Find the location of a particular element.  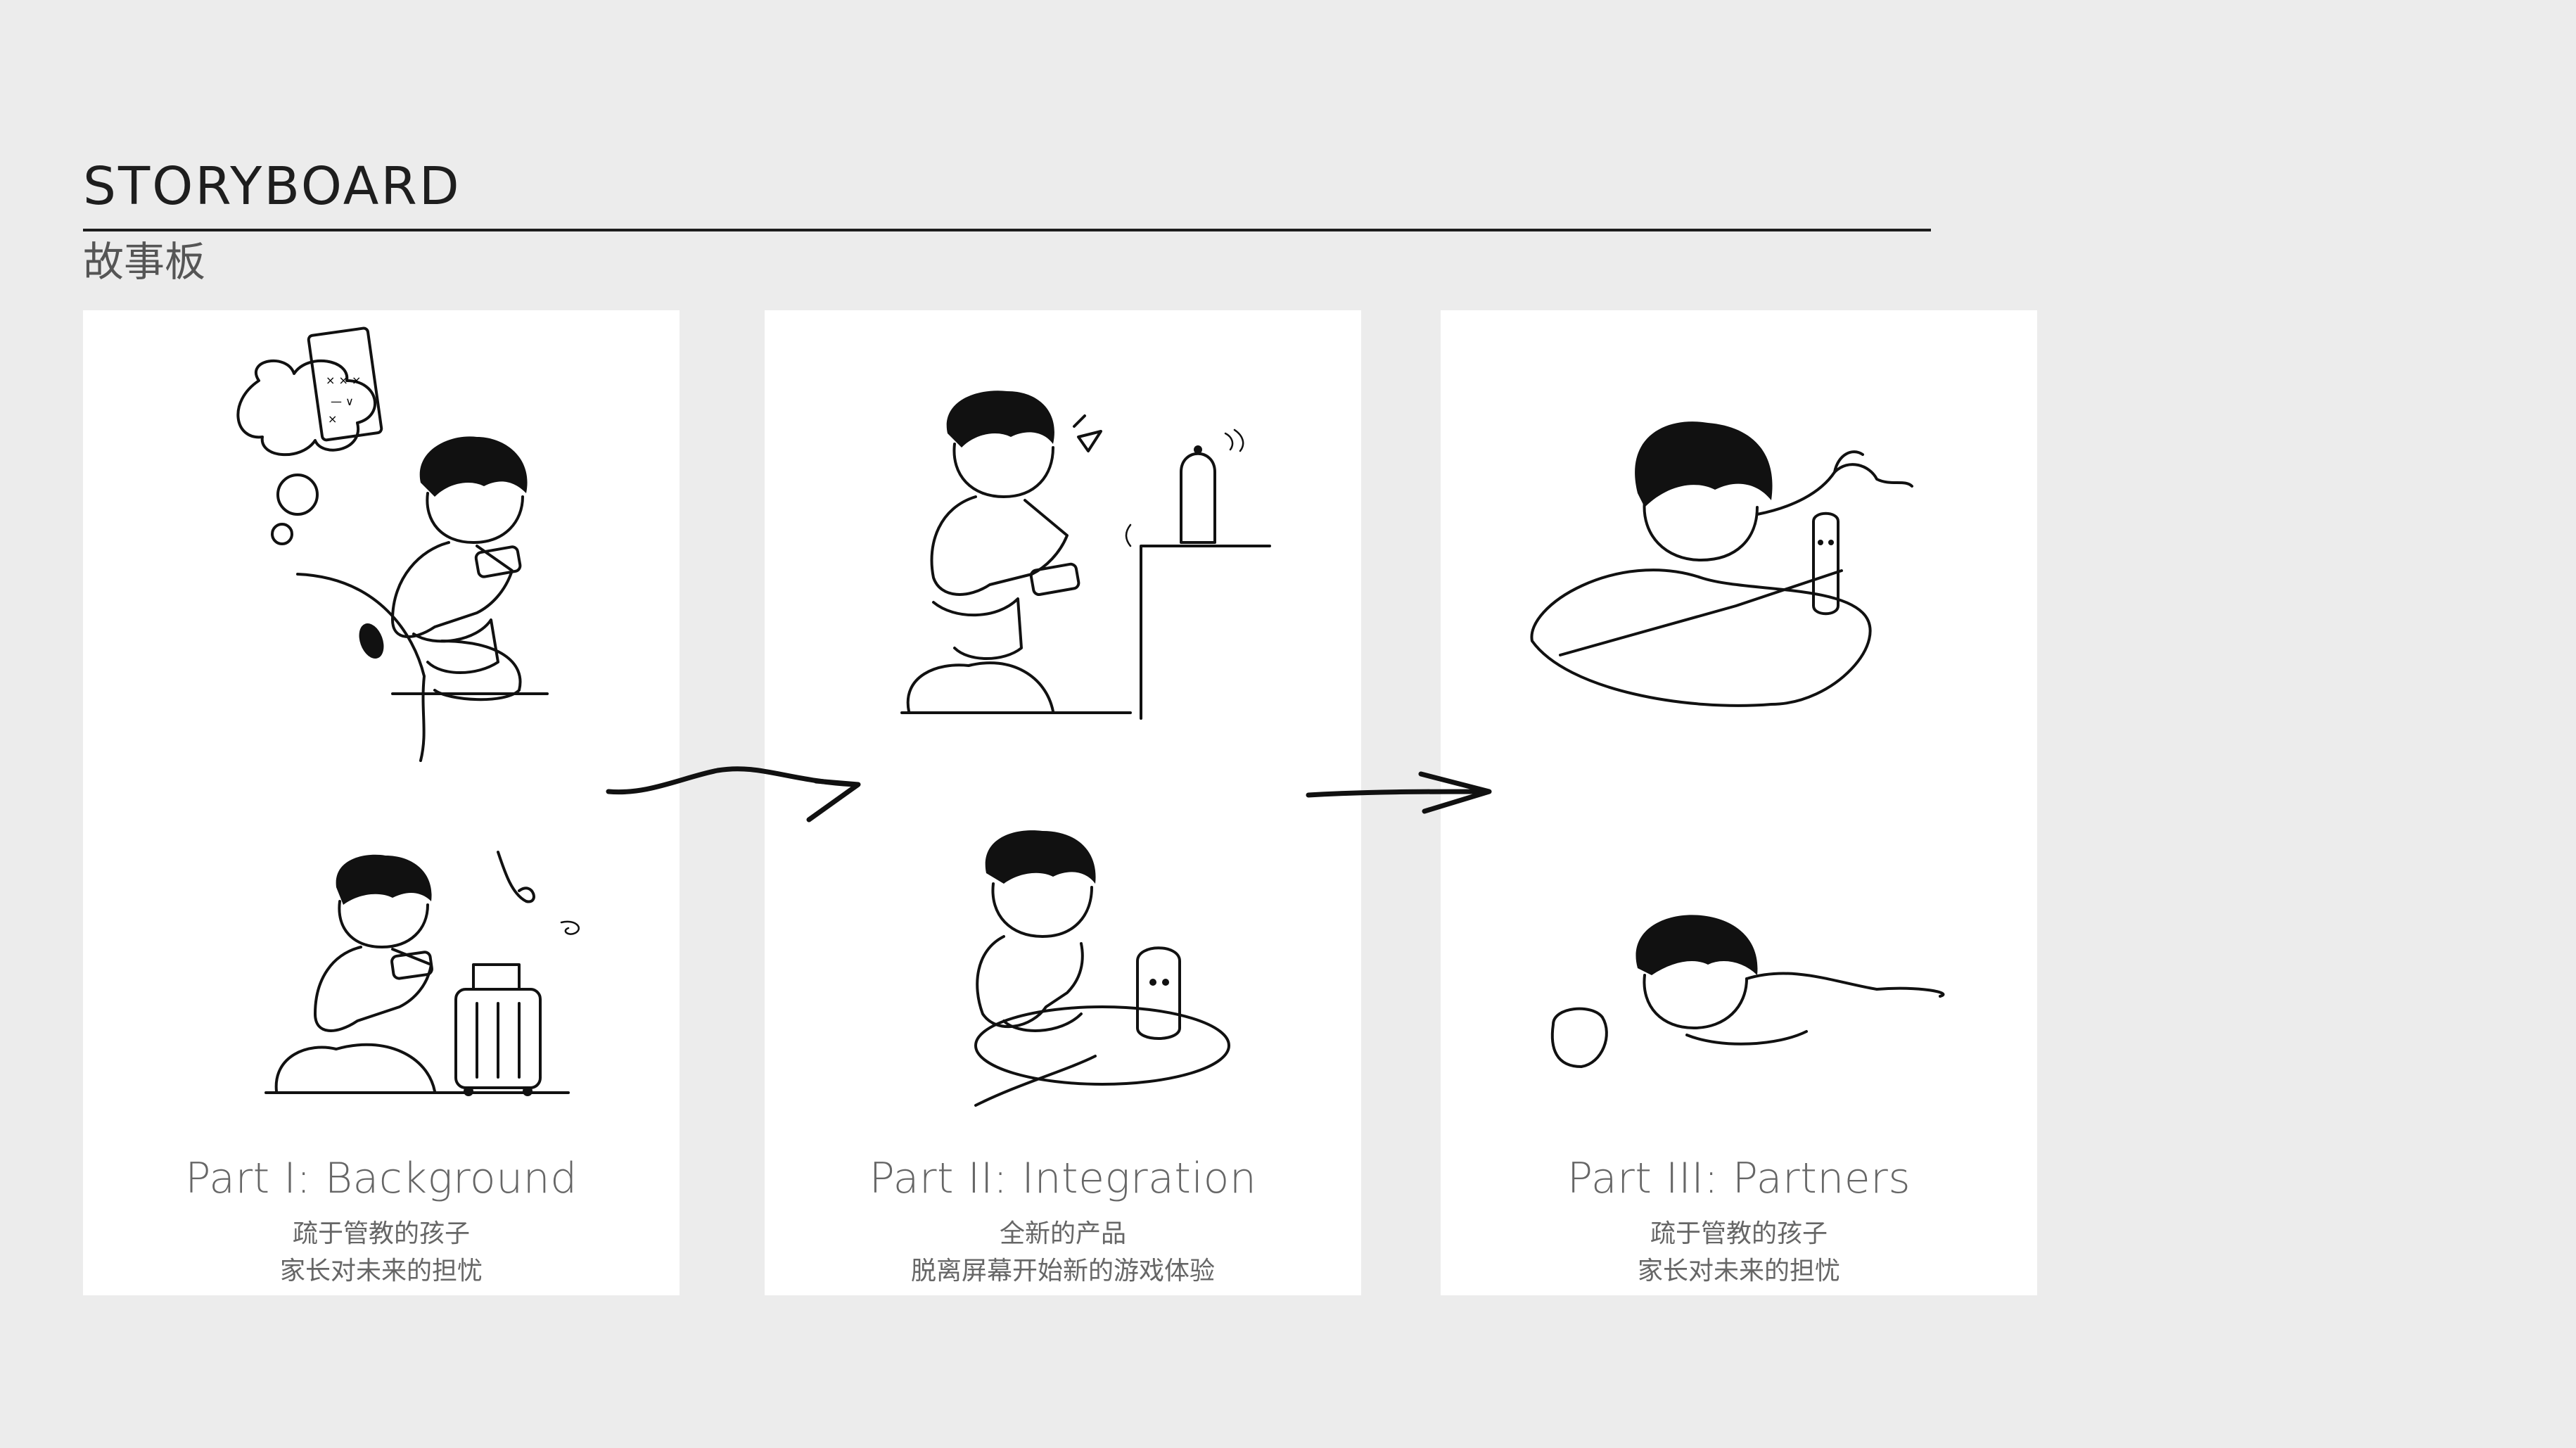

panel-caption-line: 全新的产品 is located at coordinates (1062, 1233).